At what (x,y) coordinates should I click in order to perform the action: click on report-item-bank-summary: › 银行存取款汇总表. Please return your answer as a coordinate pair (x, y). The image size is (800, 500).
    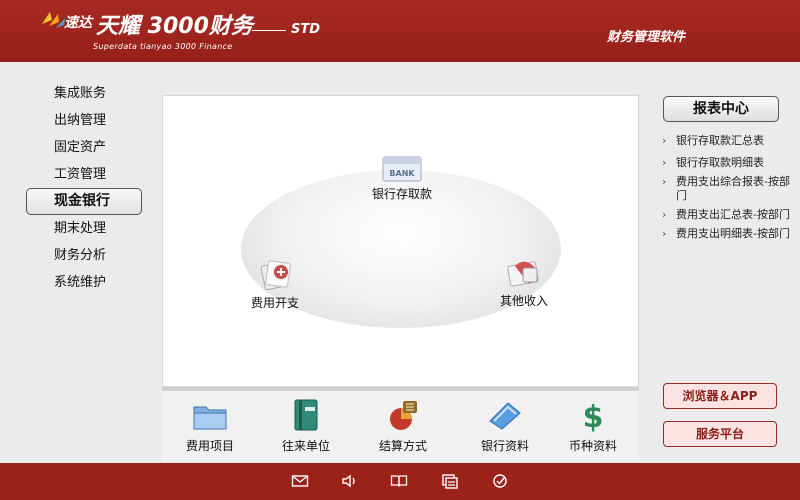
    Looking at the image, I should click on (726, 141).